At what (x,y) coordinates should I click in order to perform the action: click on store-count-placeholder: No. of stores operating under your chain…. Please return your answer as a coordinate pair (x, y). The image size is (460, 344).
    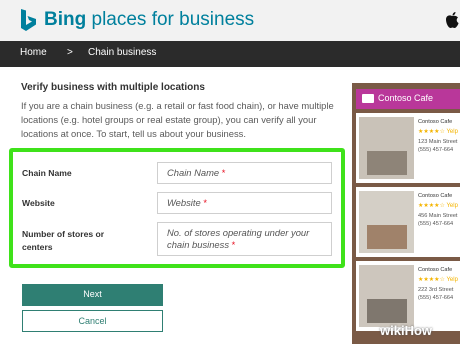
    Looking at the image, I should click on (238, 238).